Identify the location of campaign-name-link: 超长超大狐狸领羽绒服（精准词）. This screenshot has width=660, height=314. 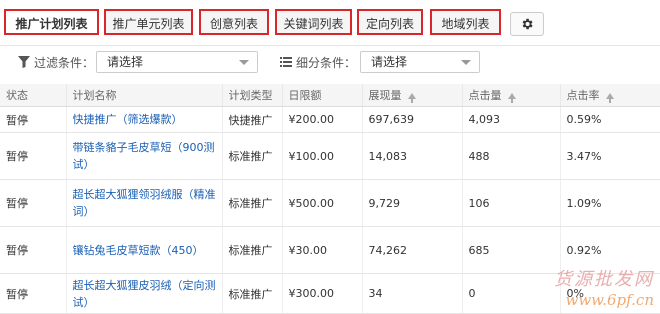
(144, 203).